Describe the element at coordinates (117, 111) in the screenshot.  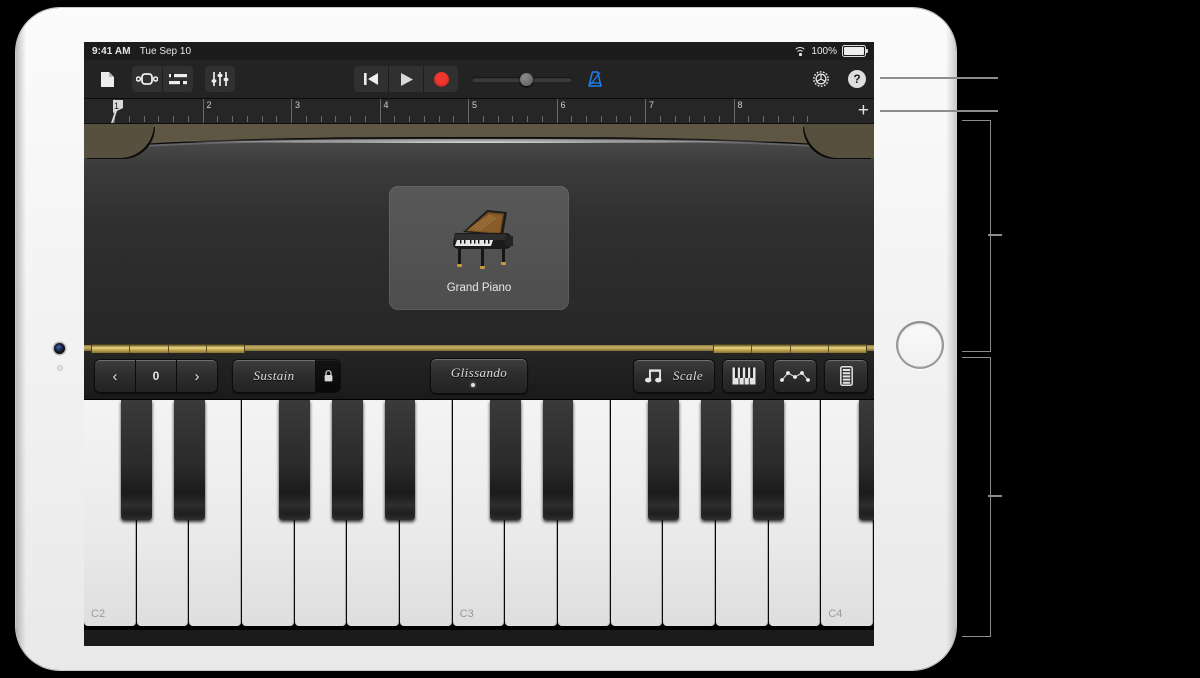
I see `playhead: 1` at that location.